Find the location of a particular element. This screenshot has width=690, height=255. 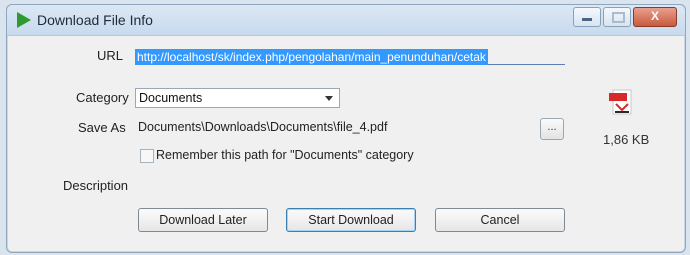

category-select: Documents is located at coordinates (237, 98).